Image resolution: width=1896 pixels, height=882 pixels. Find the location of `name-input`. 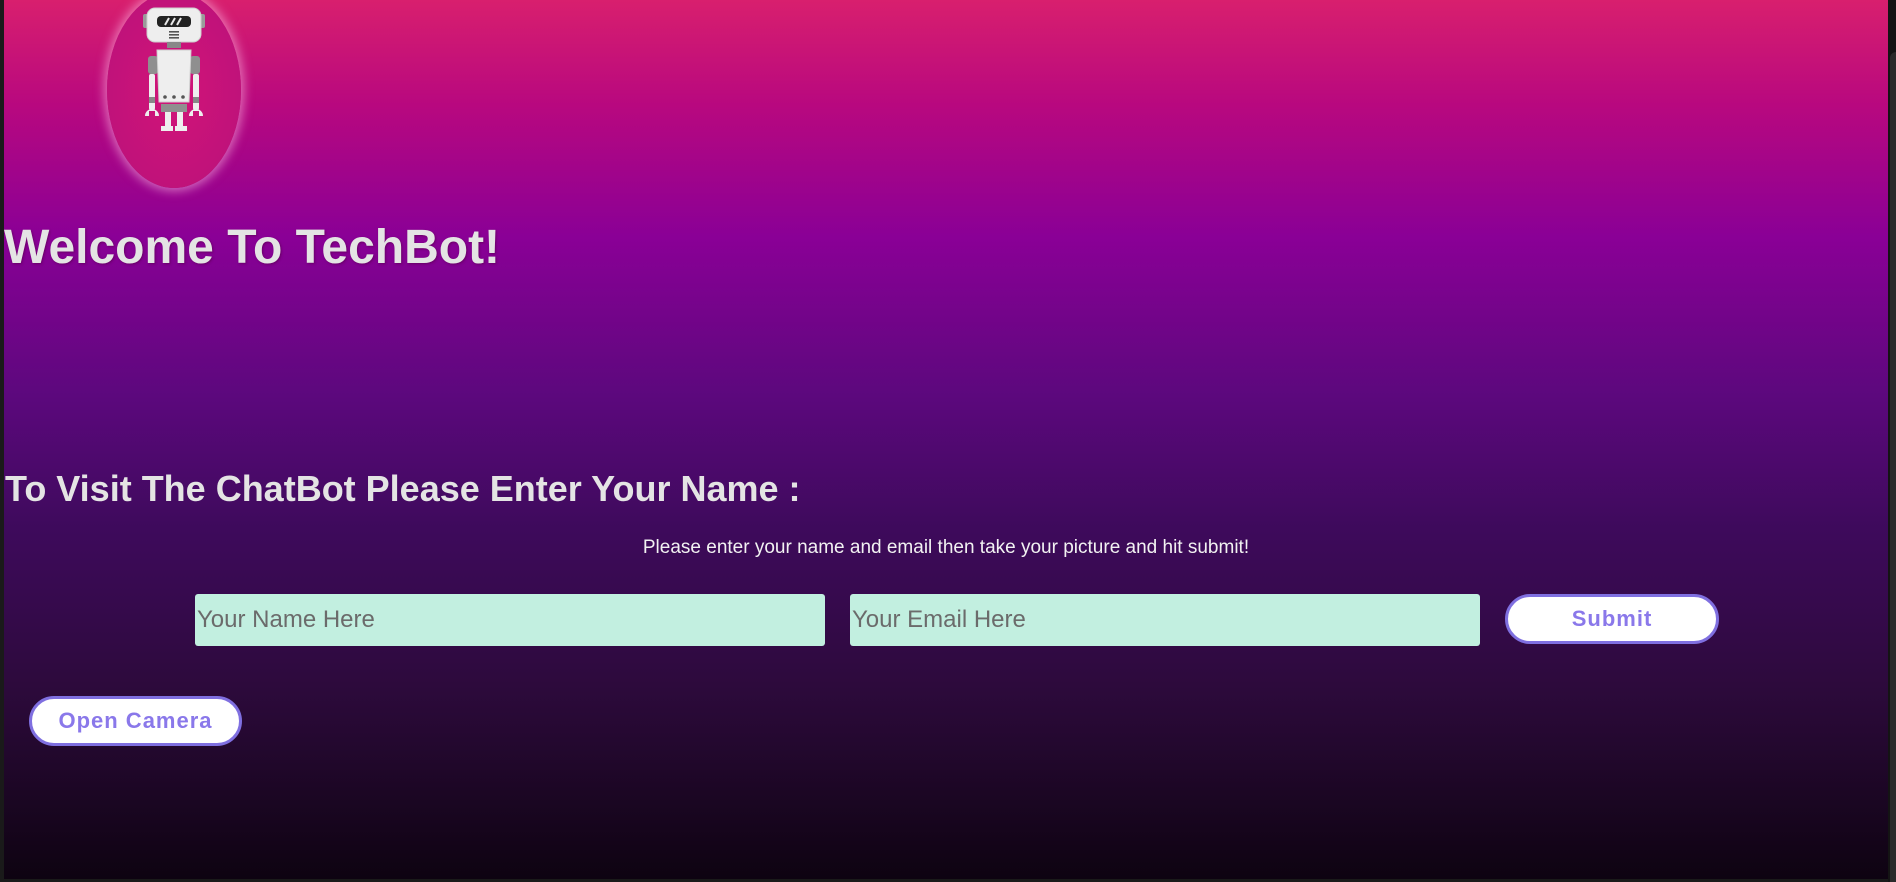

name-input is located at coordinates (510, 620).